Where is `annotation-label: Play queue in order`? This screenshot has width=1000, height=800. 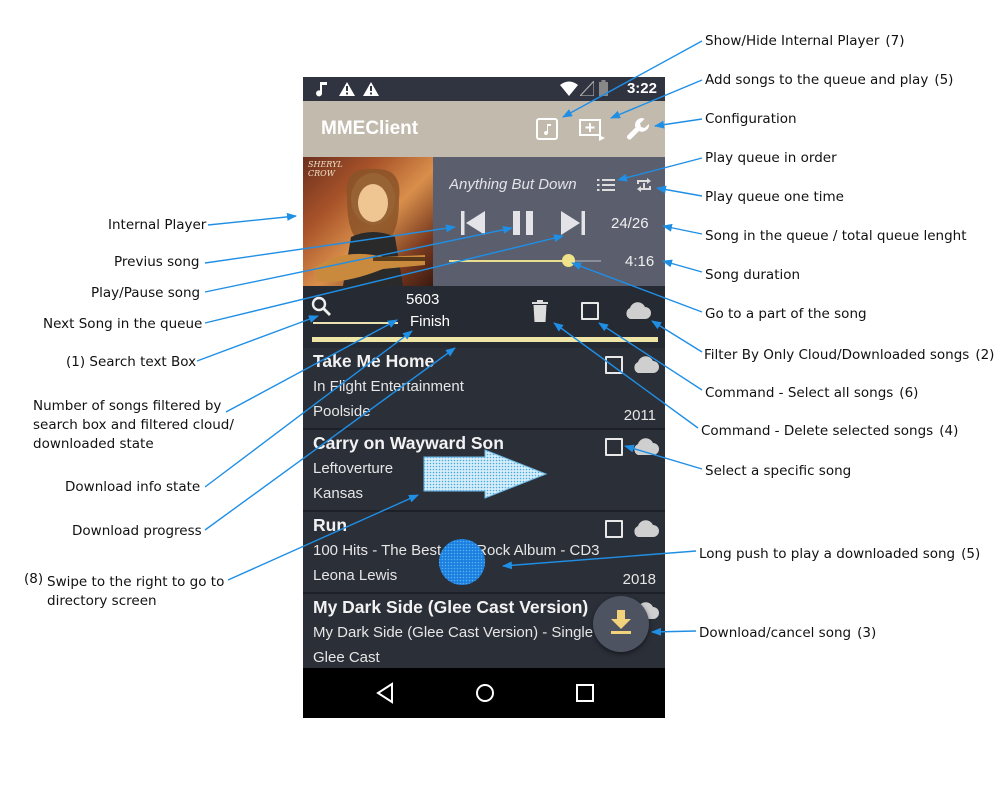 annotation-label: Play queue in order is located at coordinates (771, 158).